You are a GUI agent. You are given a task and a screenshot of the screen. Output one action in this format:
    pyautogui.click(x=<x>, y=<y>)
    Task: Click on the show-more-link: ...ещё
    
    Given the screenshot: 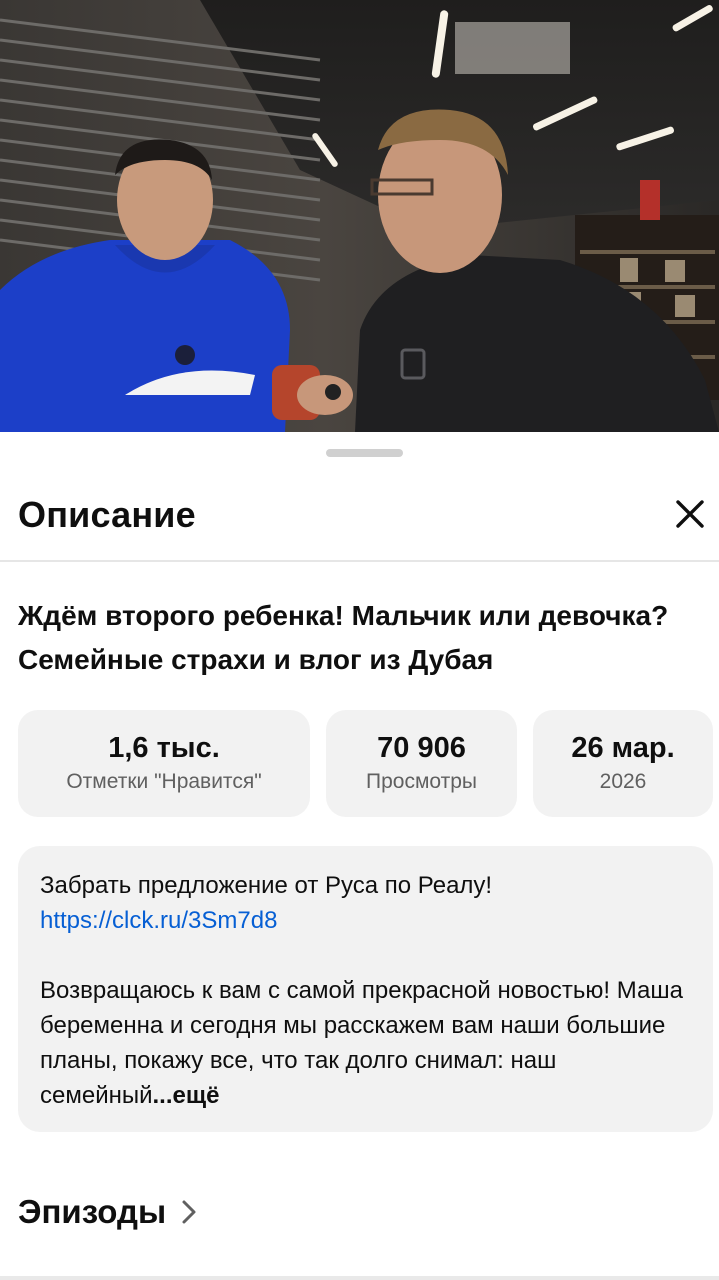 What is the action you would take?
    pyautogui.click(x=186, y=1095)
    